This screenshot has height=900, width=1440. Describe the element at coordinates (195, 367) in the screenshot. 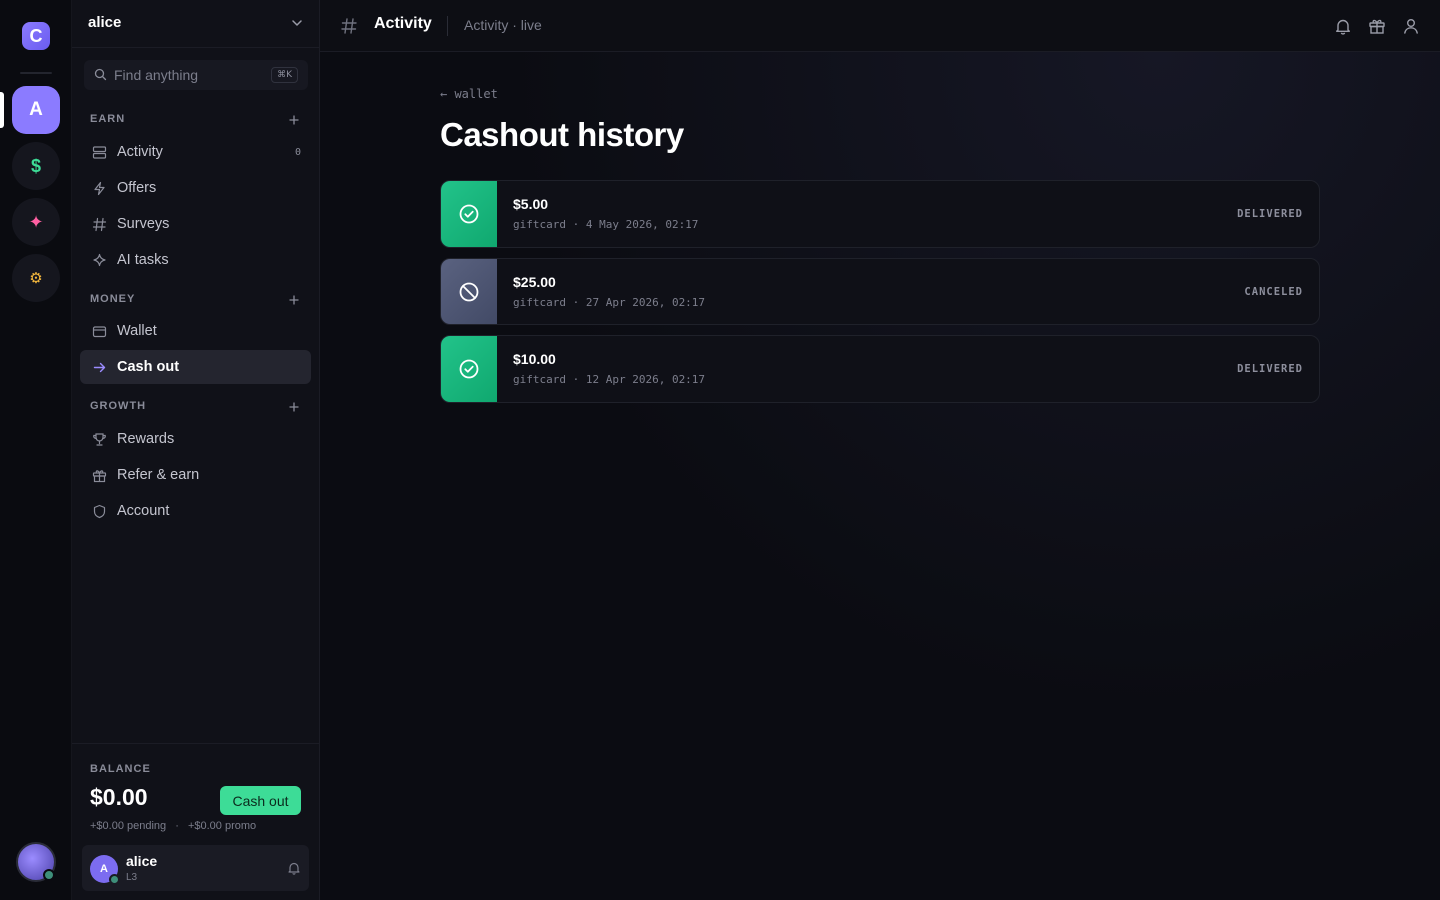

I see `sidebar-item-cash-out: Cash out` at that location.